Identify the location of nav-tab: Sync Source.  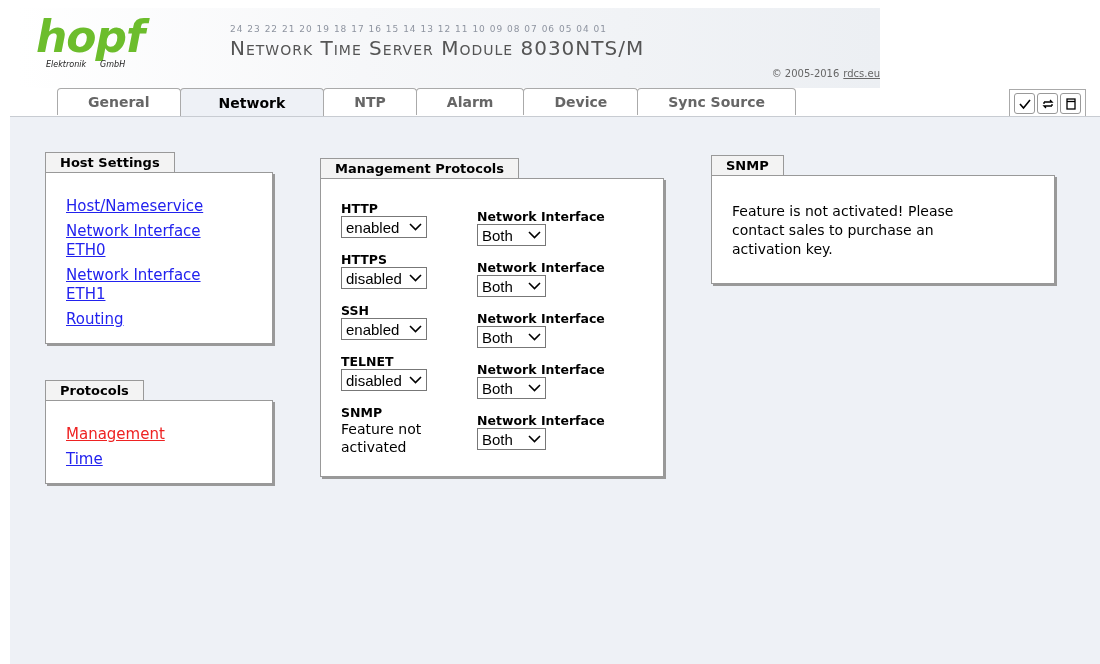
(716, 101).